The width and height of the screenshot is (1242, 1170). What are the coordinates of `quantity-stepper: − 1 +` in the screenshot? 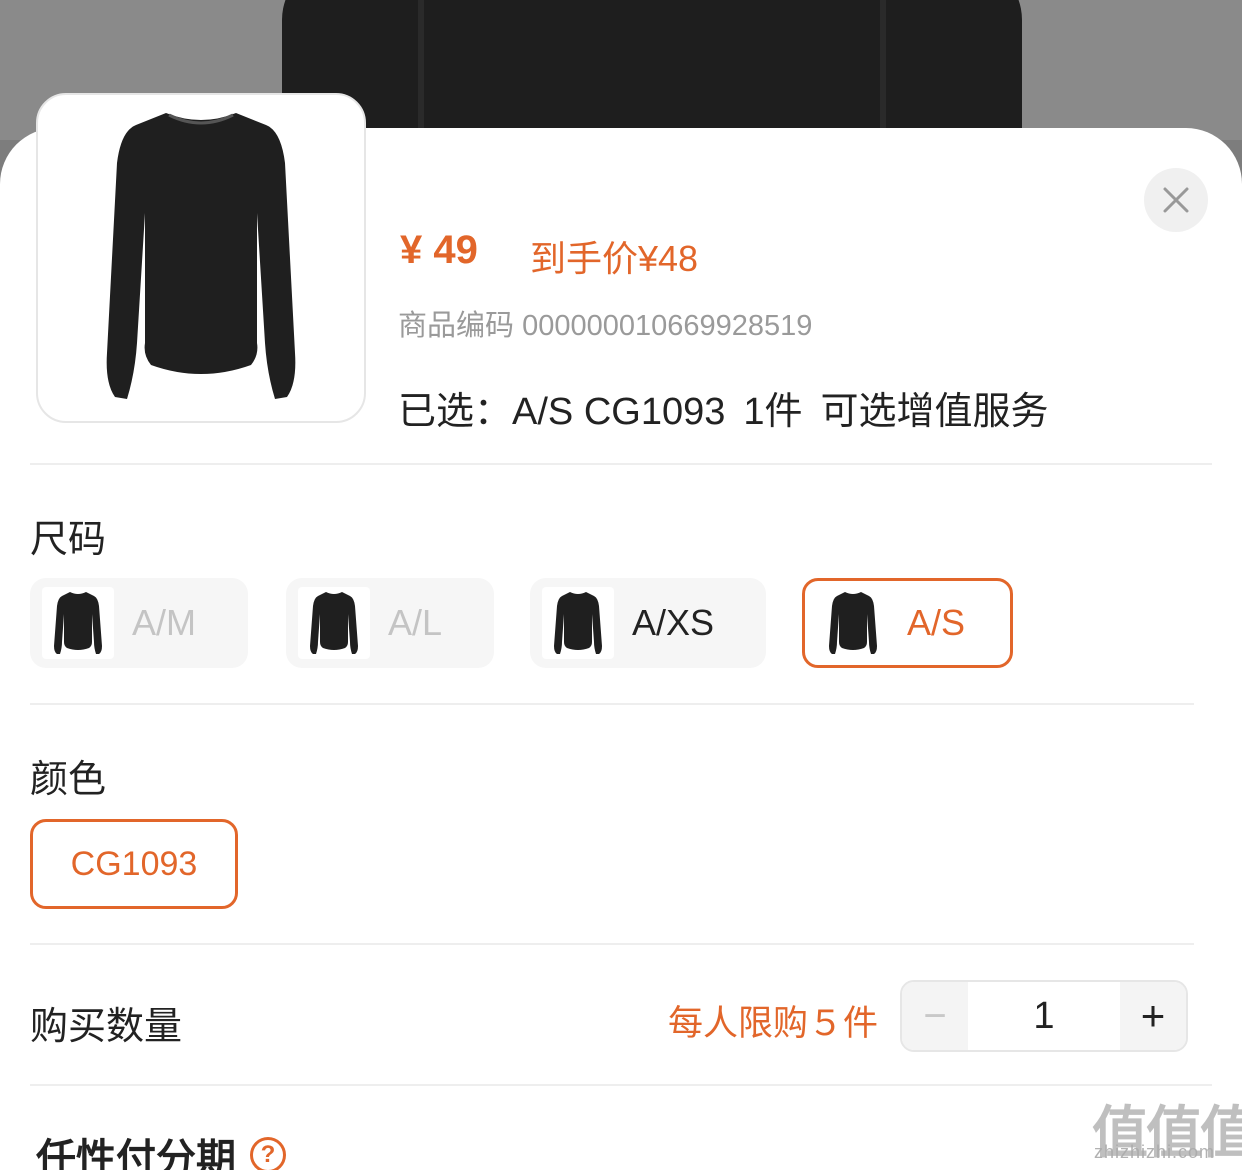 It's located at (1044, 1016).